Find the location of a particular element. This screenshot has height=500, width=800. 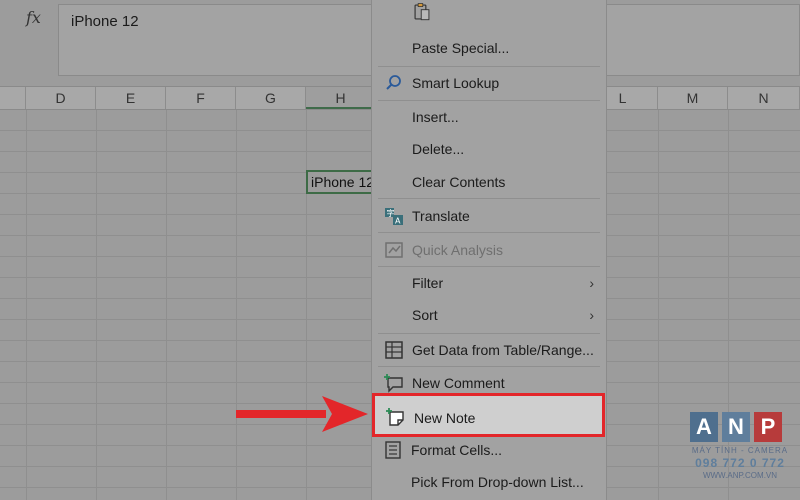

column-header-h: H is located at coordinates (341, 98).